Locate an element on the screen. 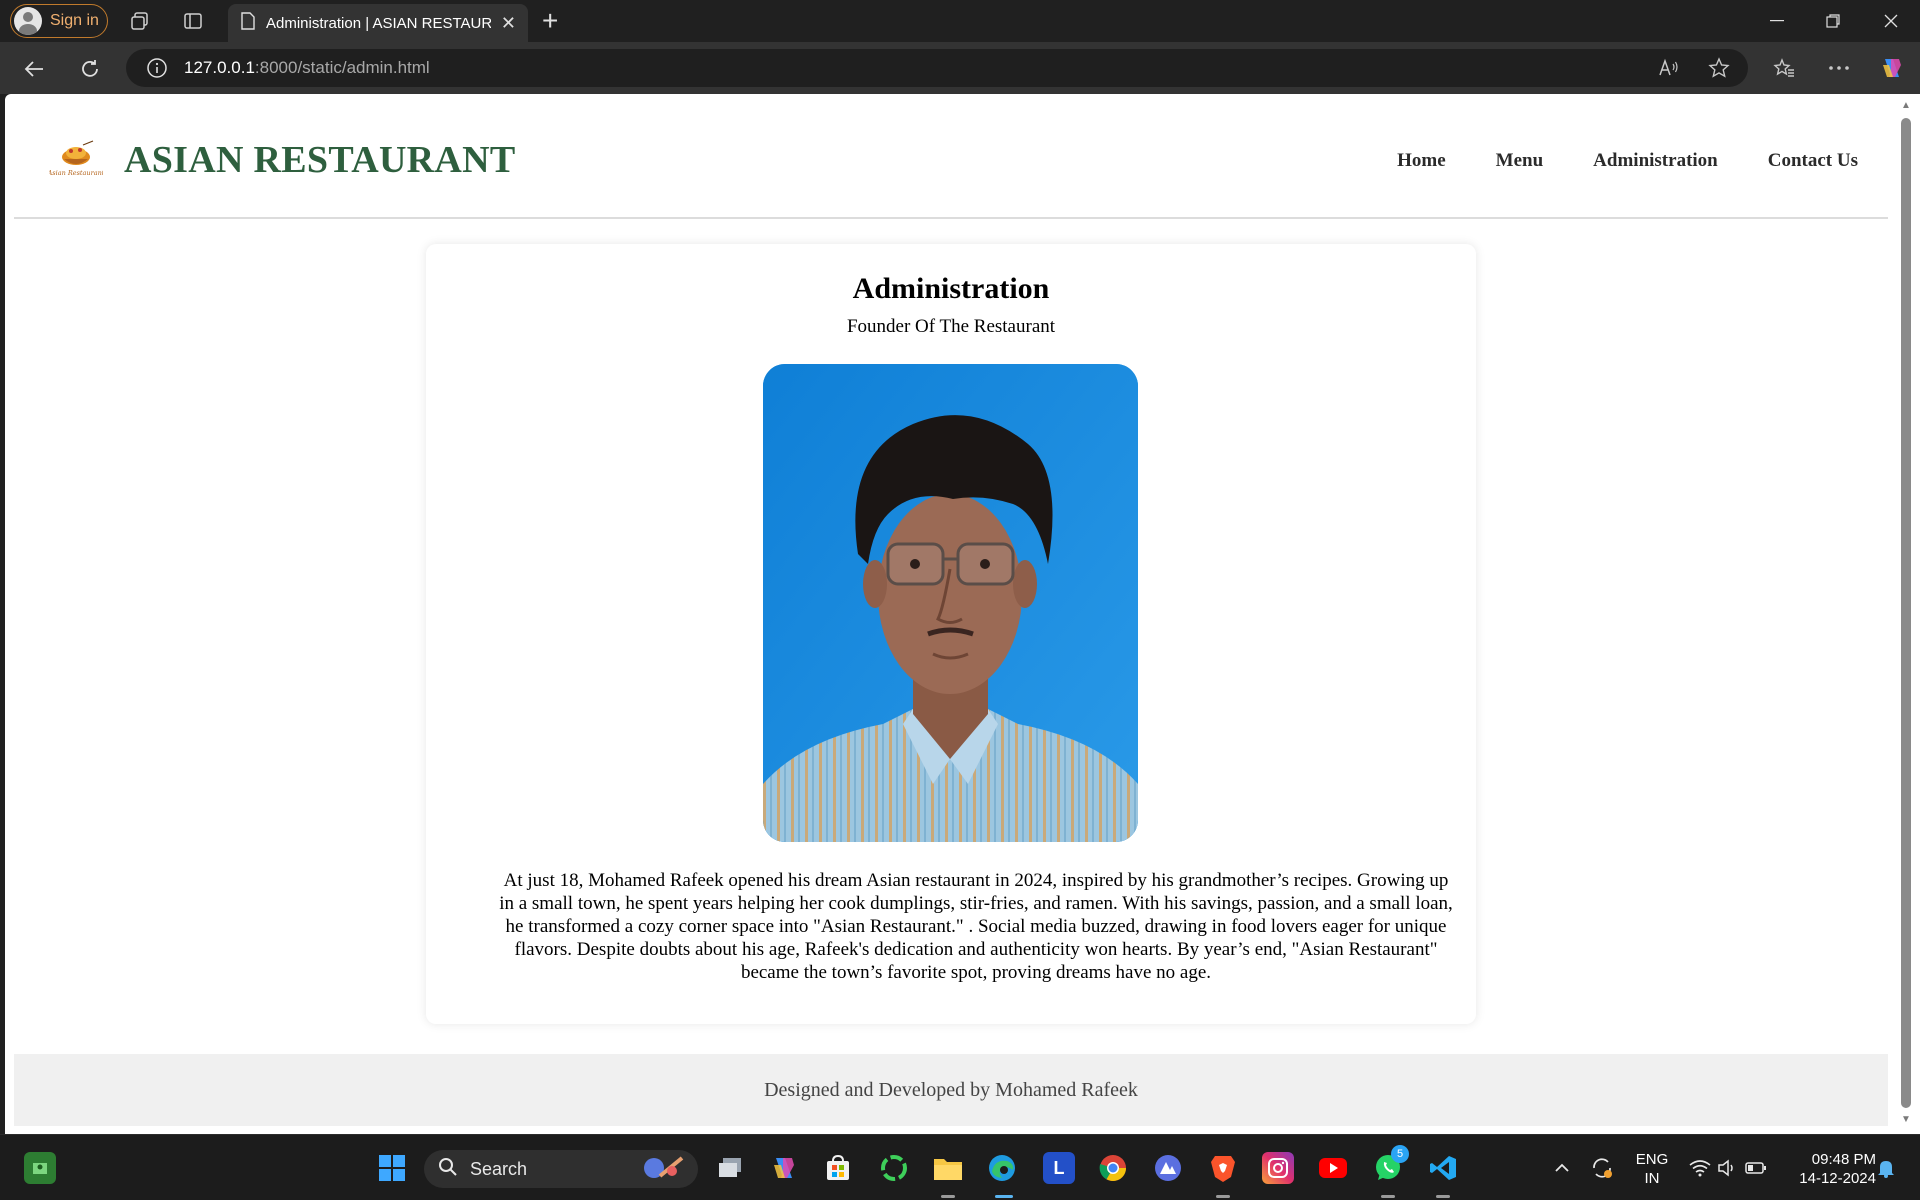  taskbar-search-box: Search is located at coordinates (561, 1169).